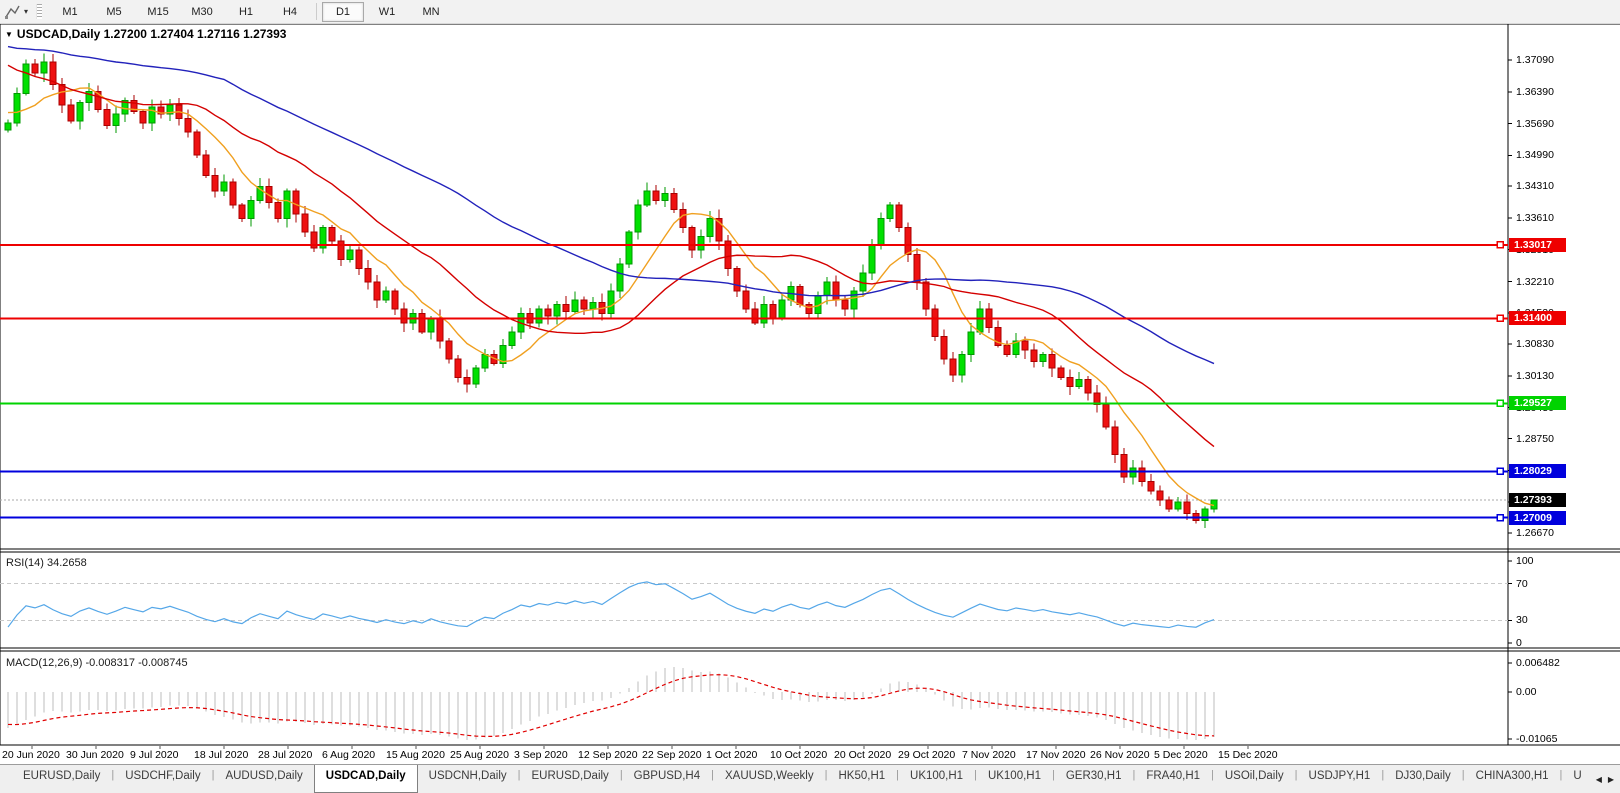  What do you see at coordinates (263, 779) in the screenshot?
I see `chart-tab-audusd-daily: AUDUSD,Daily` at bounding box center [263, 779].